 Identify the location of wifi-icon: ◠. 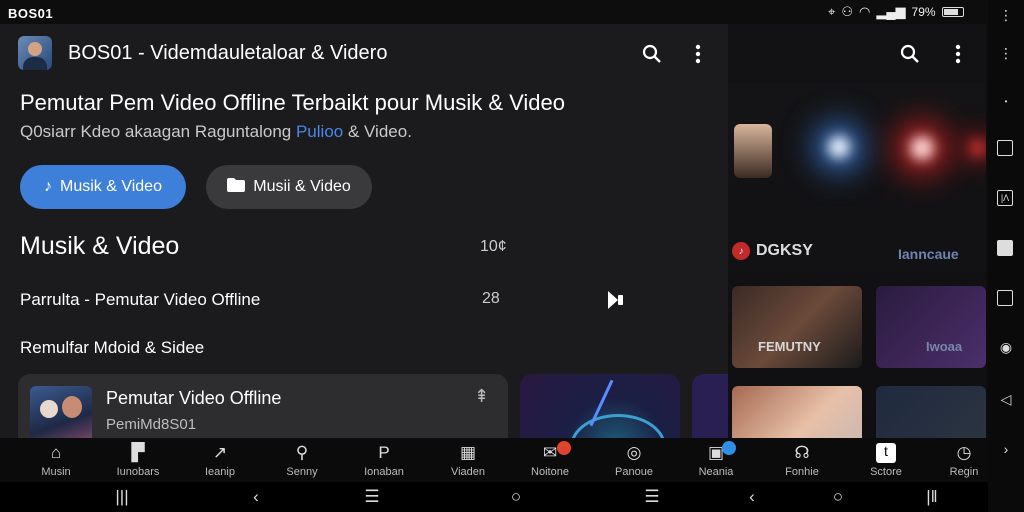
(864, 11).